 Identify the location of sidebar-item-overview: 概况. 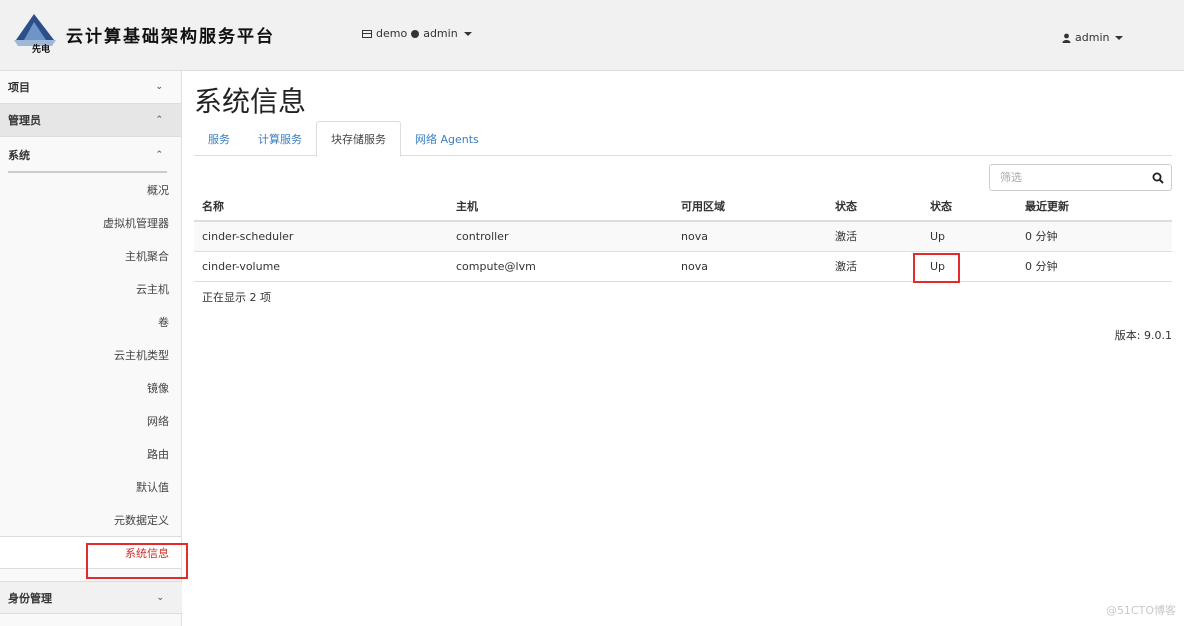
(90, 189).